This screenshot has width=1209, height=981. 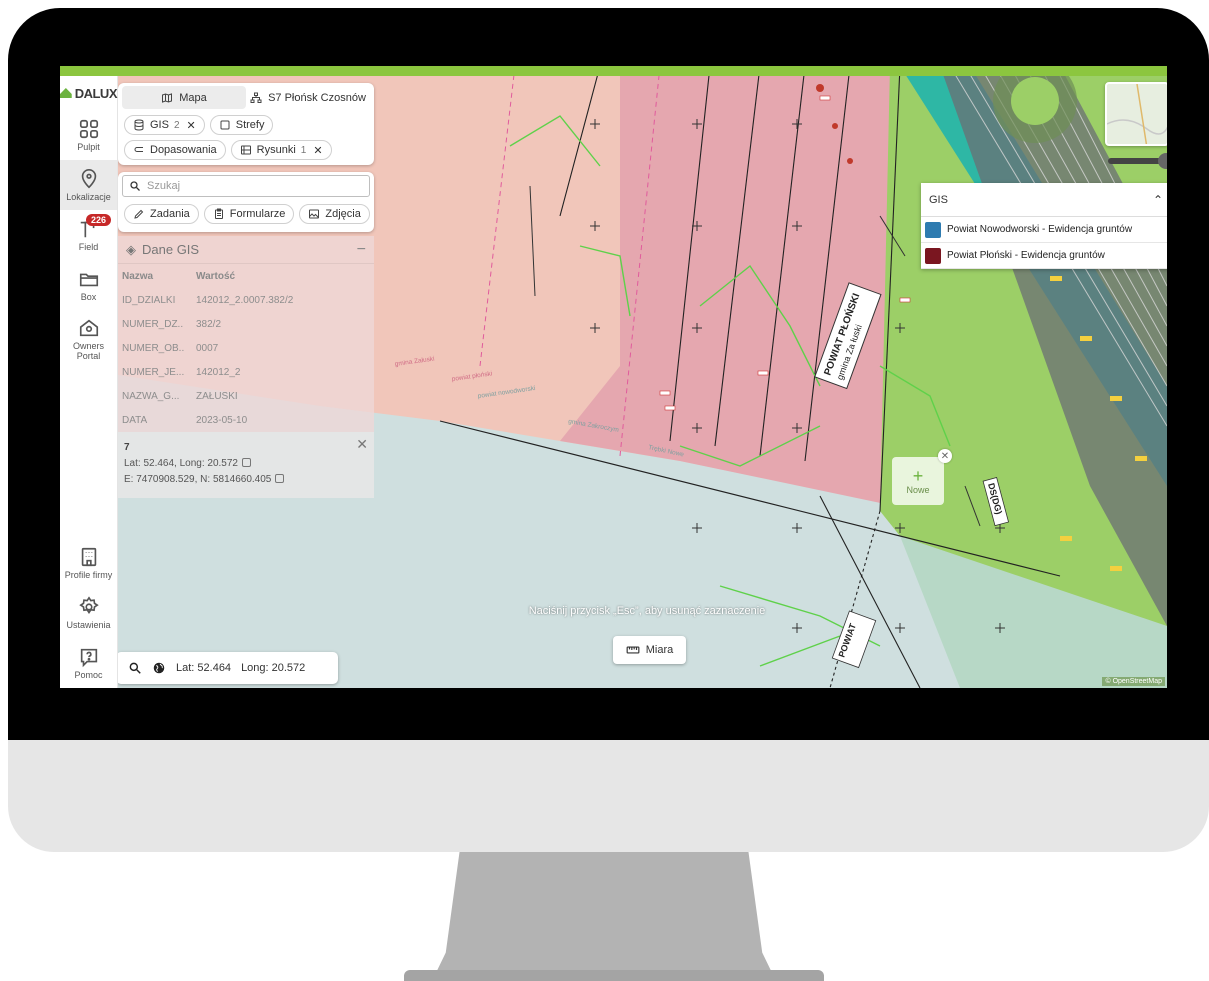 What do you see at coordinates (613, 71) in the screenshot?
I see `top-accent-bar` at bounding box center [613, 71].